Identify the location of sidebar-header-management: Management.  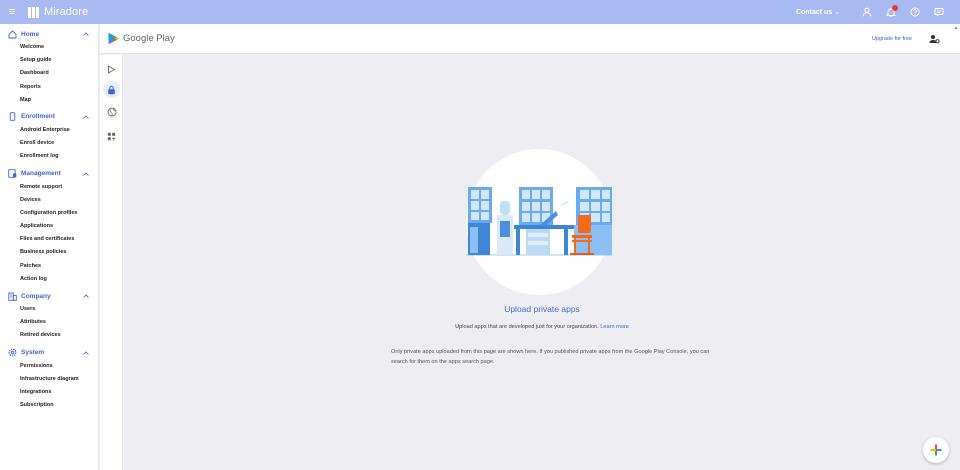
(49, 174).